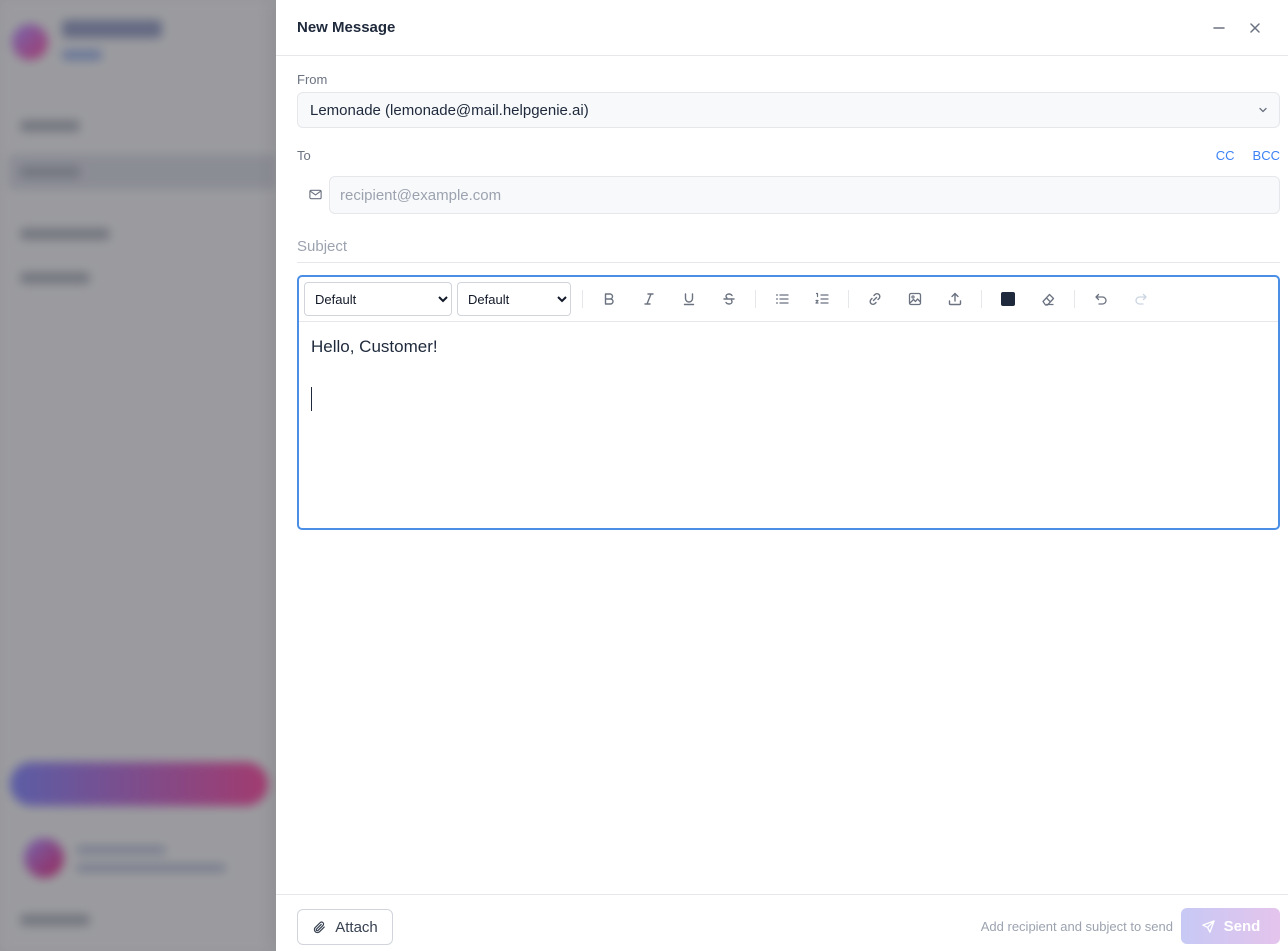 The height and width of the screenshot is (951, 1288). Describe the element at coordinates (804, 195) in the screenshot. I see `recipient-input` at that location.